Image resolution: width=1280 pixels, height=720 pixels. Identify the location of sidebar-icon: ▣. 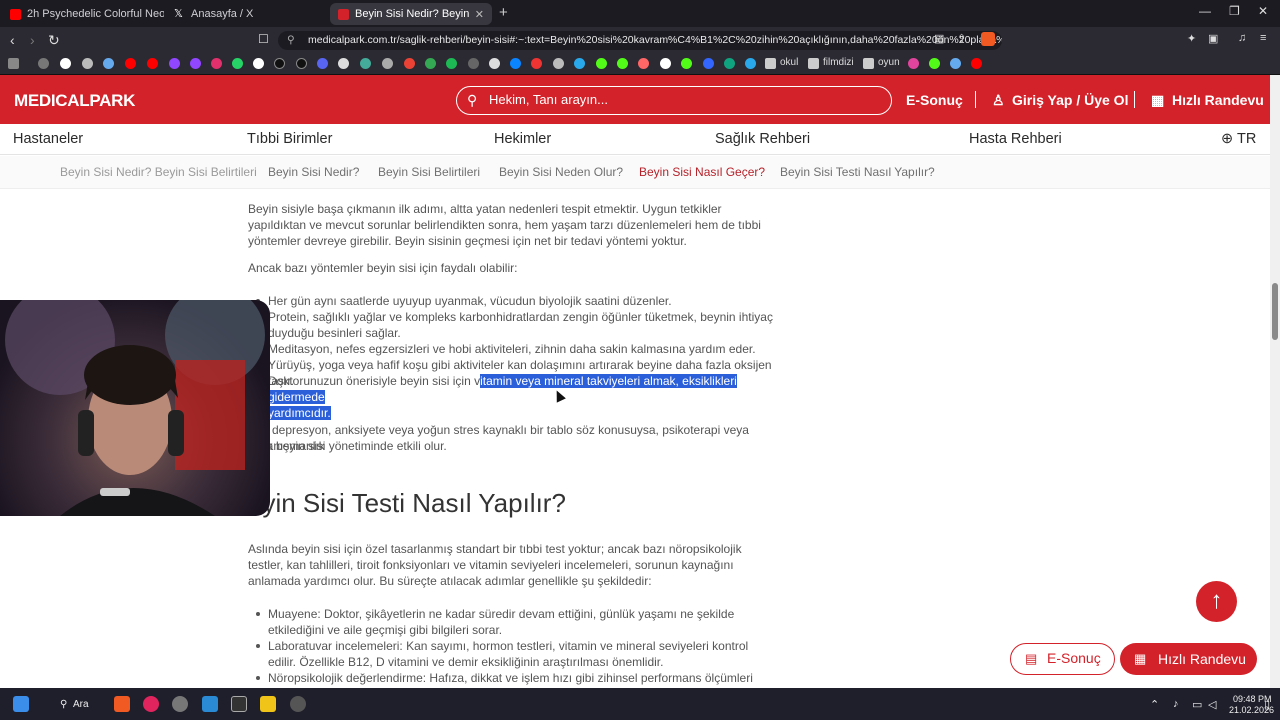
(1213, 38).